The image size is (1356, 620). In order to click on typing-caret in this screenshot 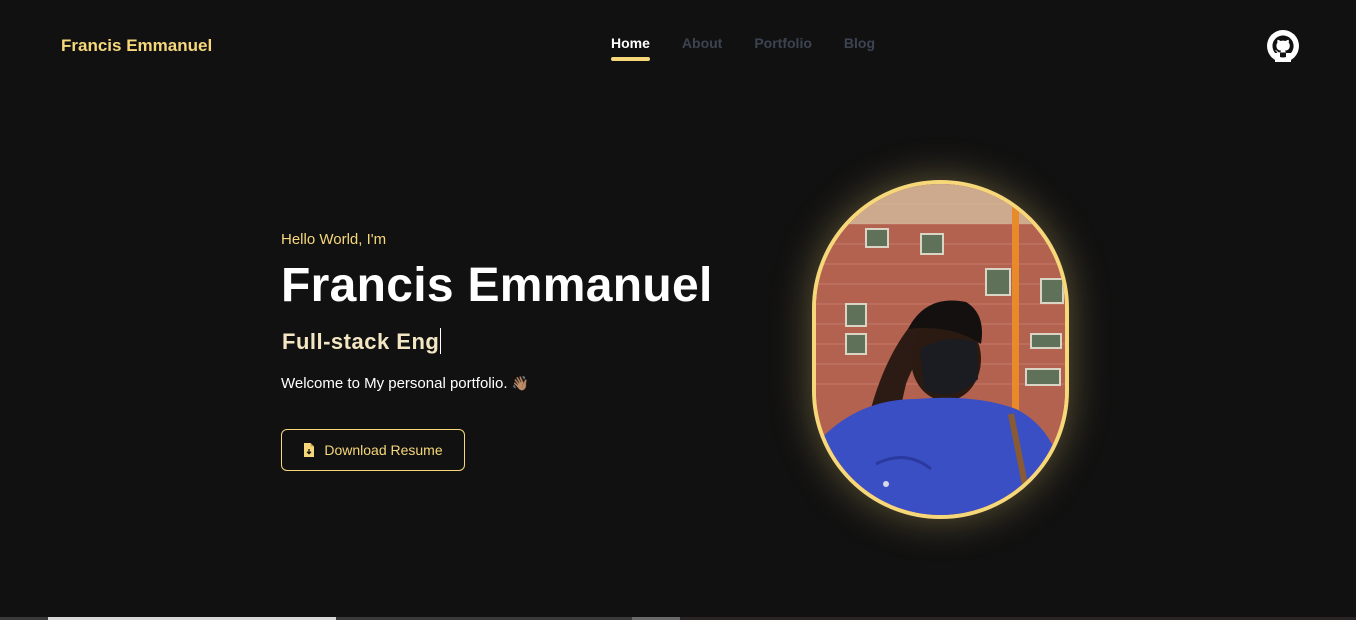, I will do `click(441, 341)`.